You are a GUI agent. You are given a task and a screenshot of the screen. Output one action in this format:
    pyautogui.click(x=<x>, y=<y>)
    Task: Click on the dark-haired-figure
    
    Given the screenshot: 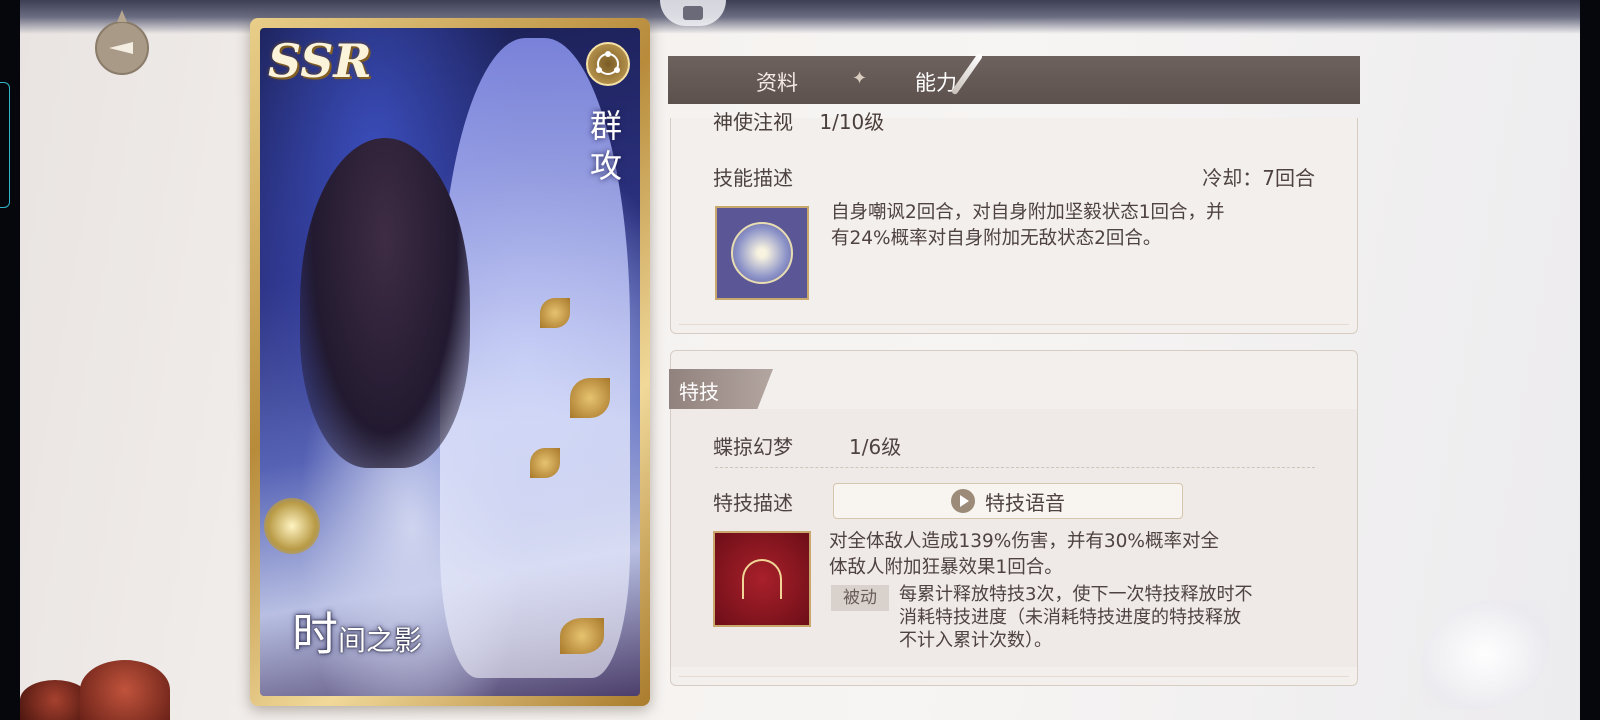 What is the action you would take?
    pyautogui.click(x=385, y=303)
    